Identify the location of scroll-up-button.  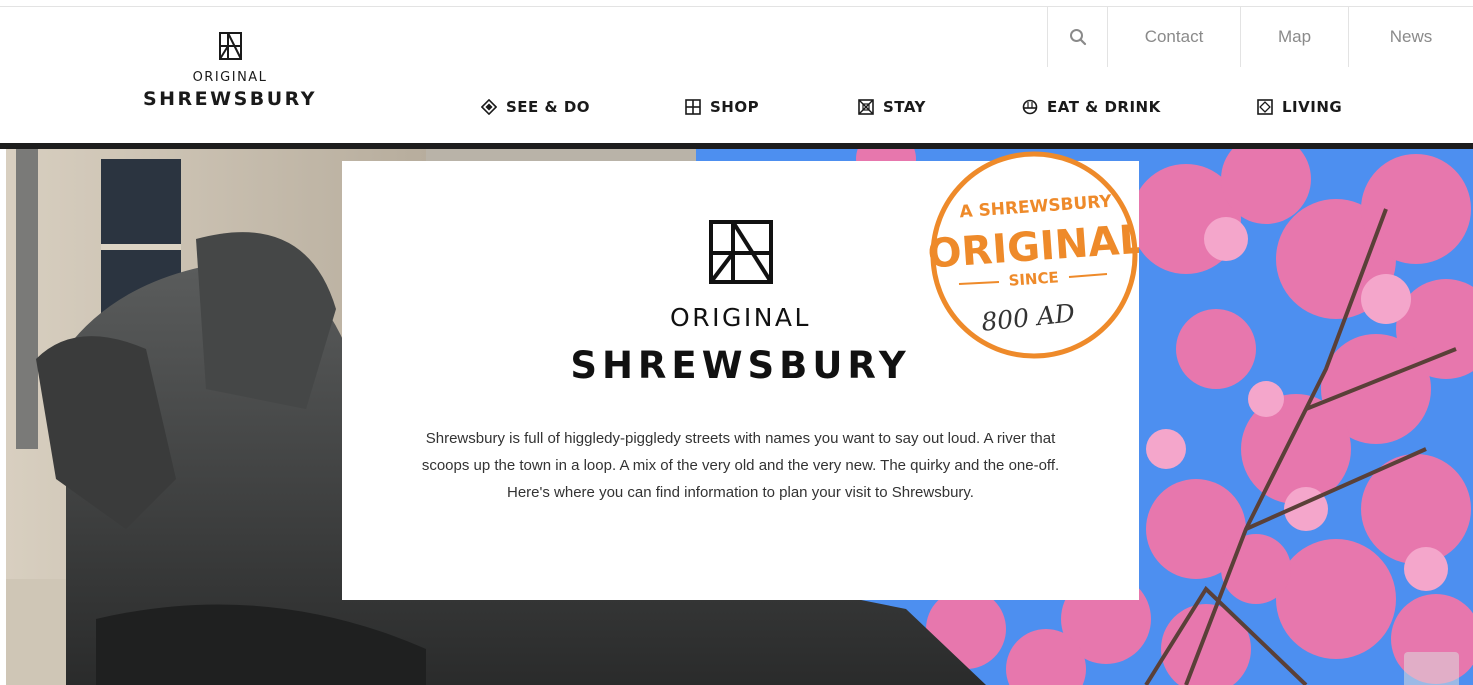
(1431, 668).